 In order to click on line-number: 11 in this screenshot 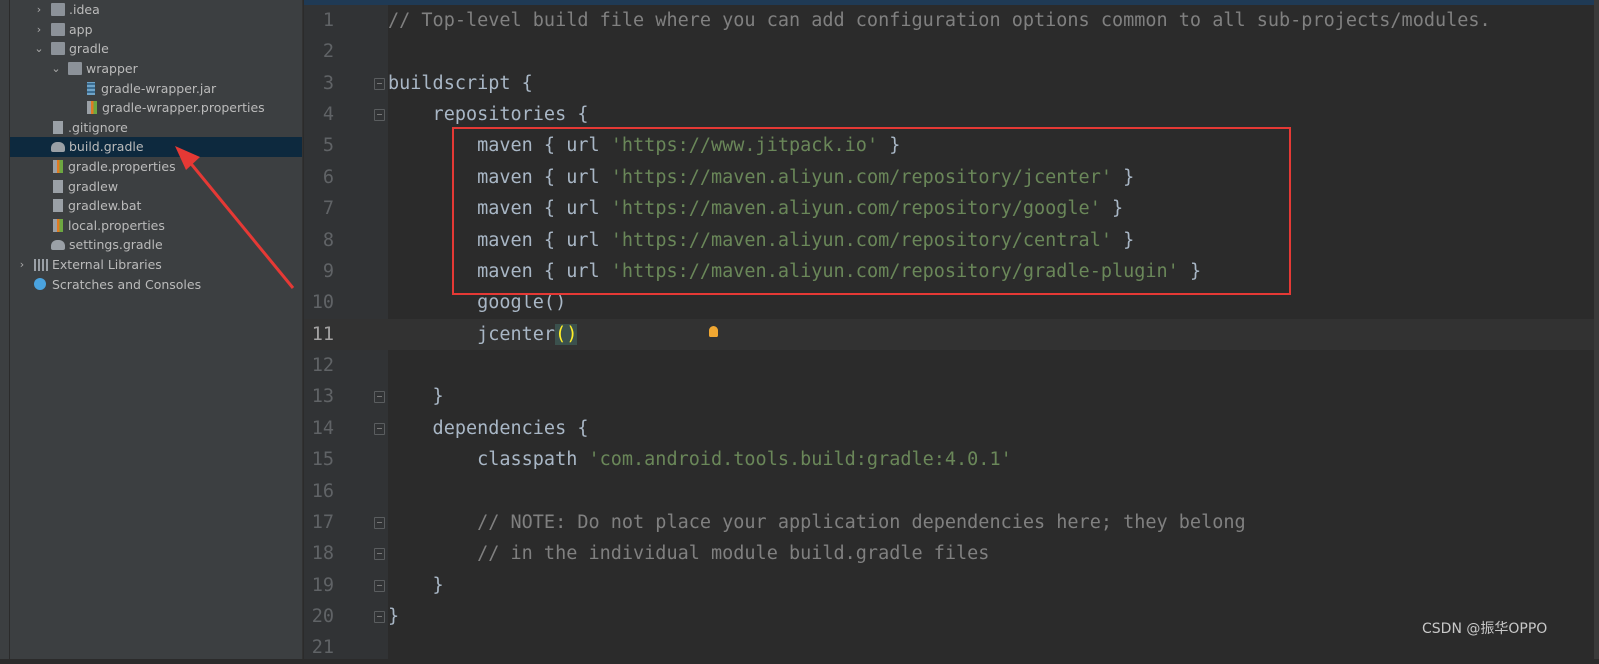, I will do `click(322, 334)`.